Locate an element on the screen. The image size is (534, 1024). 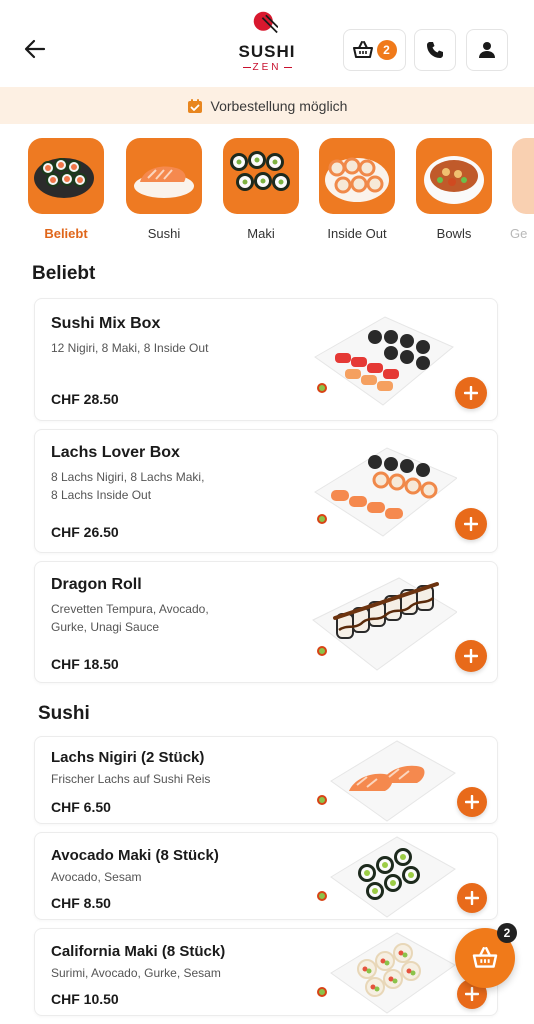
section-title-sushi: Sushi is located at coordinates (64, 713).